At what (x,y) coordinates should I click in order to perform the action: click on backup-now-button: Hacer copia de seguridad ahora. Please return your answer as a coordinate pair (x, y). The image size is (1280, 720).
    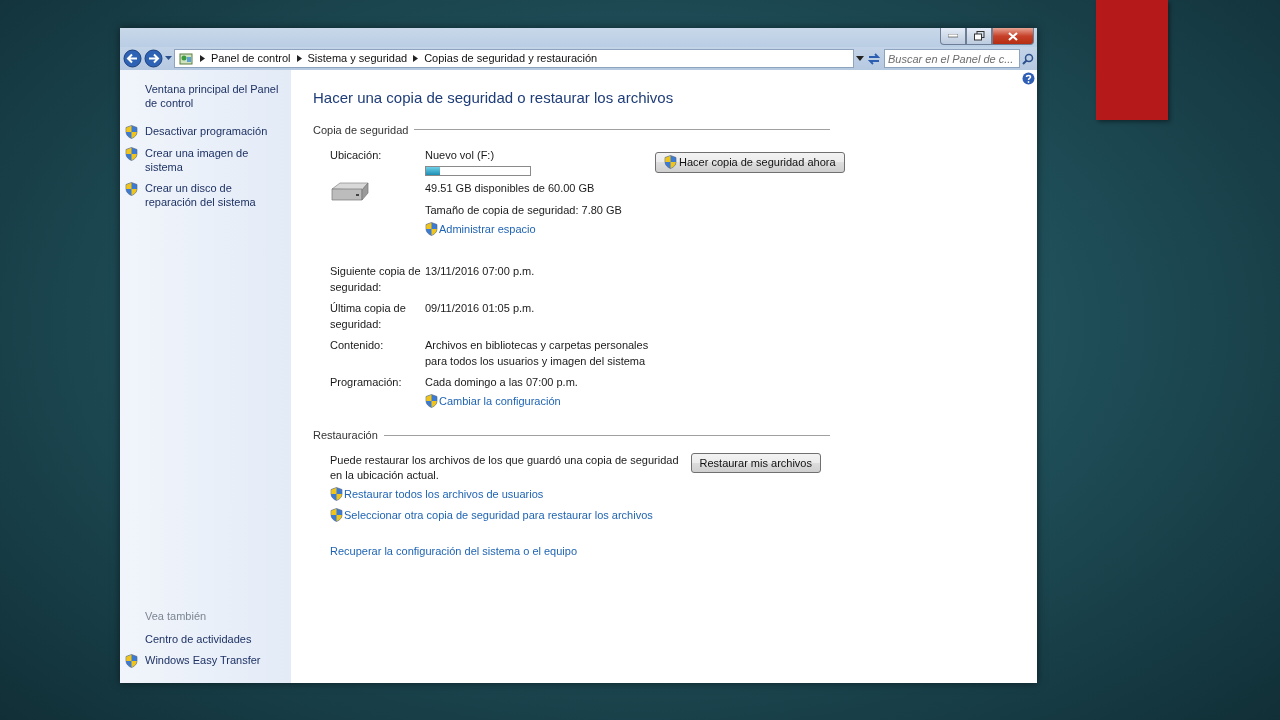
    Looking at the image, I should click on (750, 162).